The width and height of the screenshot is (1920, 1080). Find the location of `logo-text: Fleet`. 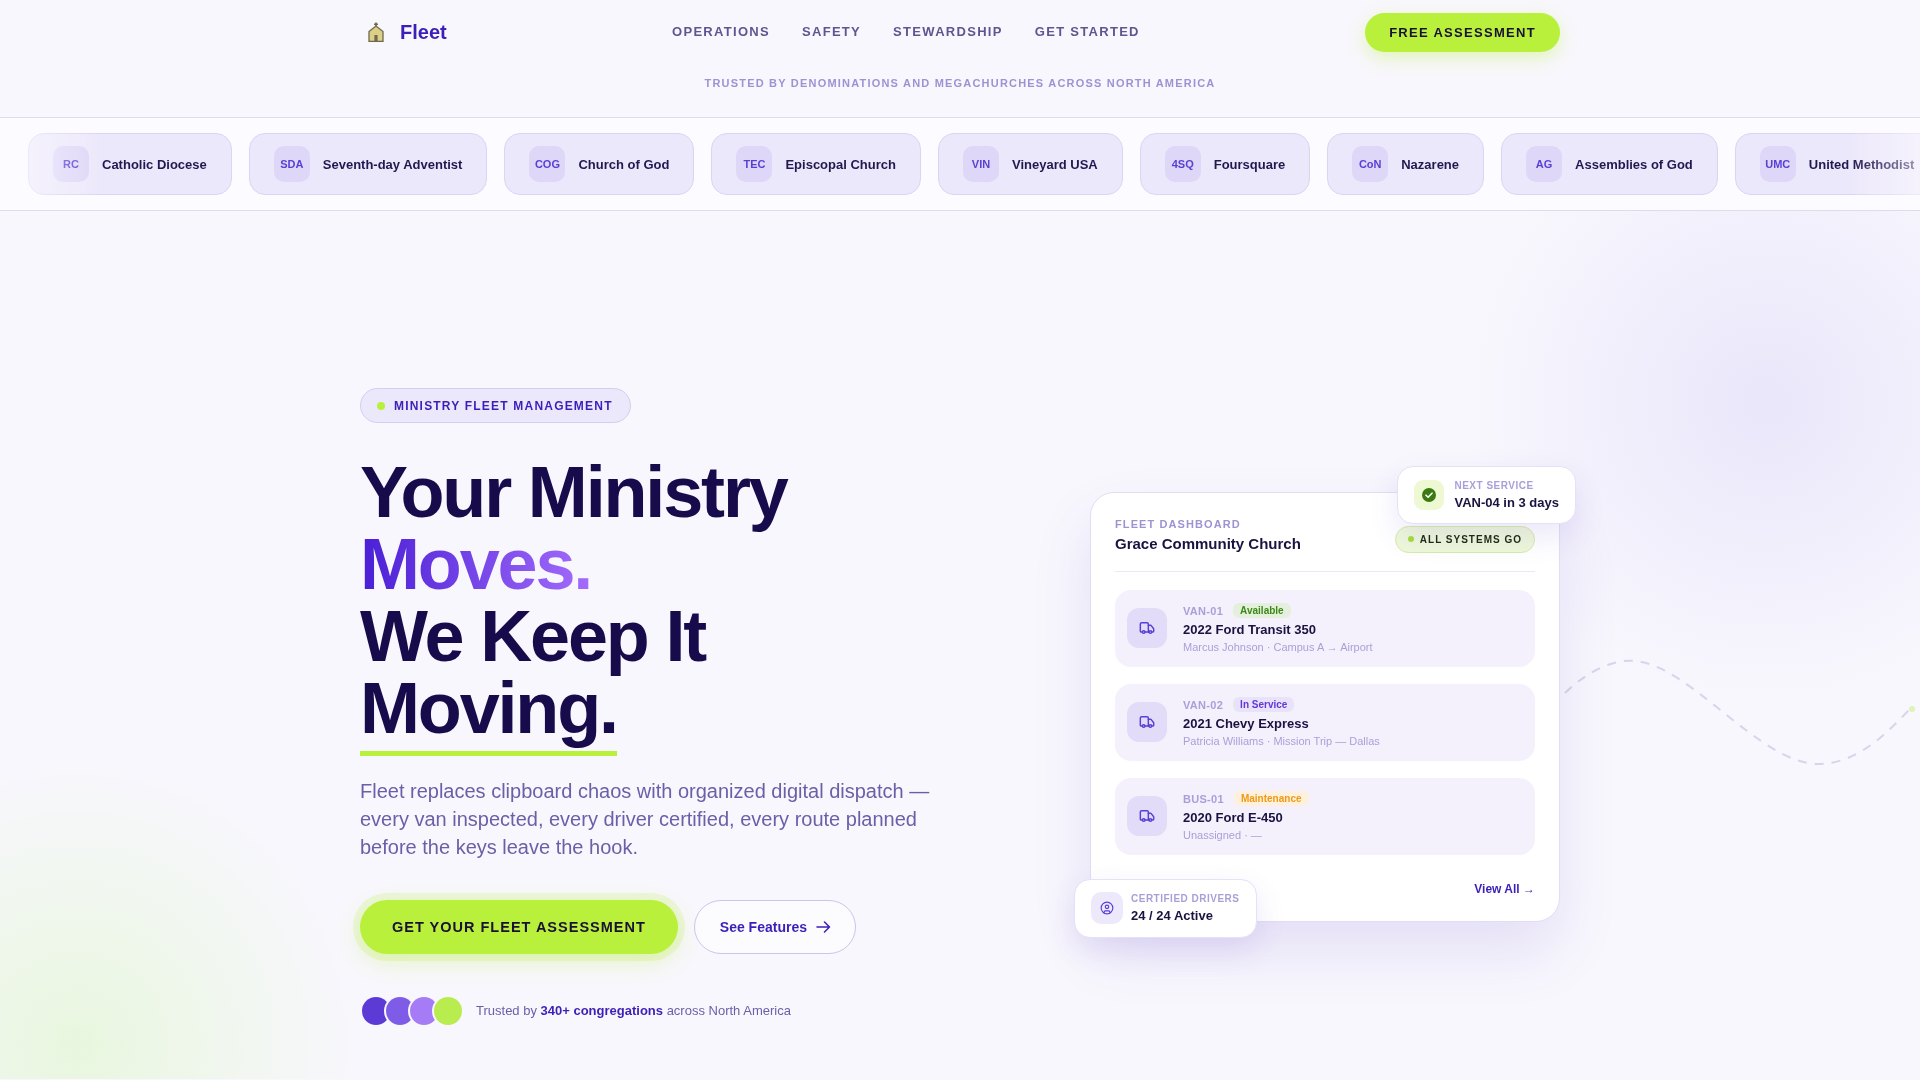

logo-text: Fleet is located at coordinates (423, 32).